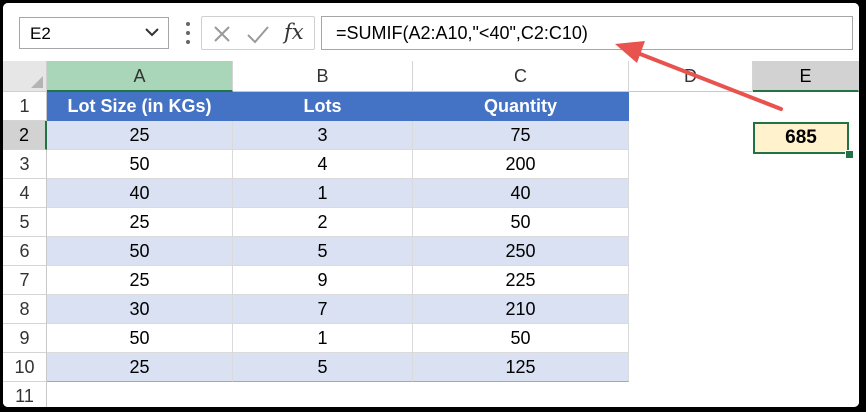 Image resolution: width=866 pixels, height=412 pixels. I want to click on row-header-11: 11, so click(25, 394).